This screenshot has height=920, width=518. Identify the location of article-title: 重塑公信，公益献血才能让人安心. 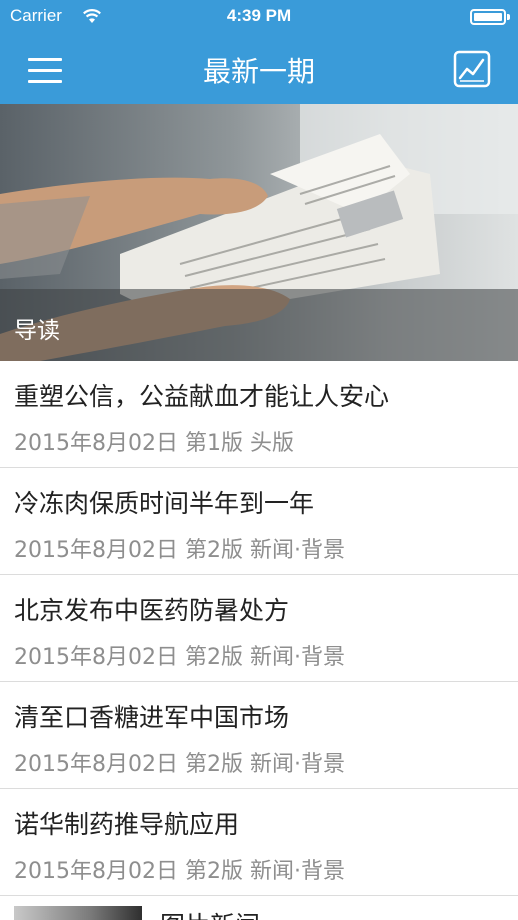
(202, 396).